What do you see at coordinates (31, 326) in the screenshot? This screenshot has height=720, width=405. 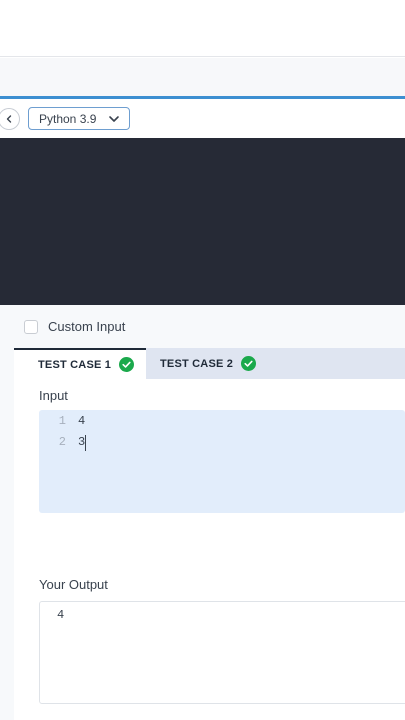 I see `custom-input-checkbox` at bounding box center [31, 326].